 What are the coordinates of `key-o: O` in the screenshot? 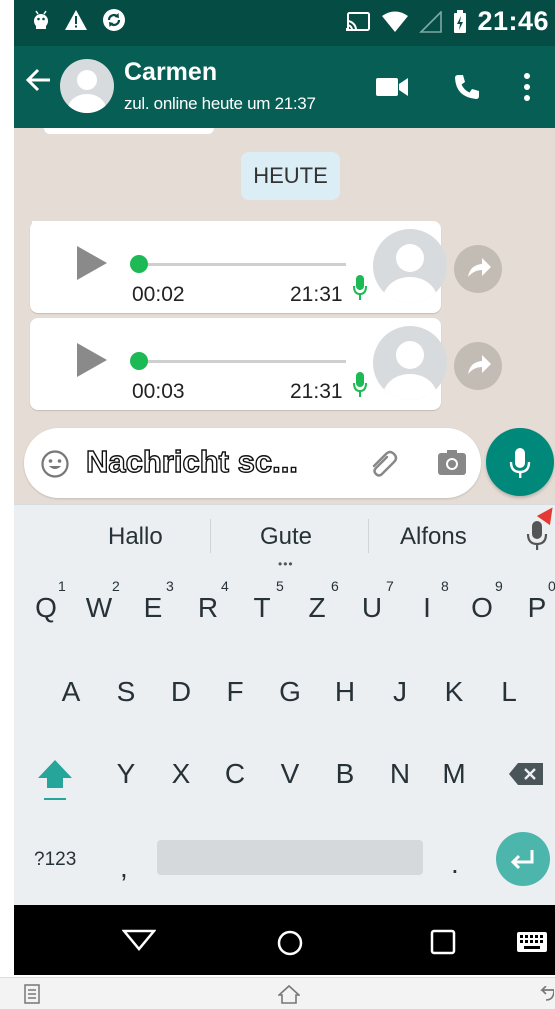 It's located at (482, 608).